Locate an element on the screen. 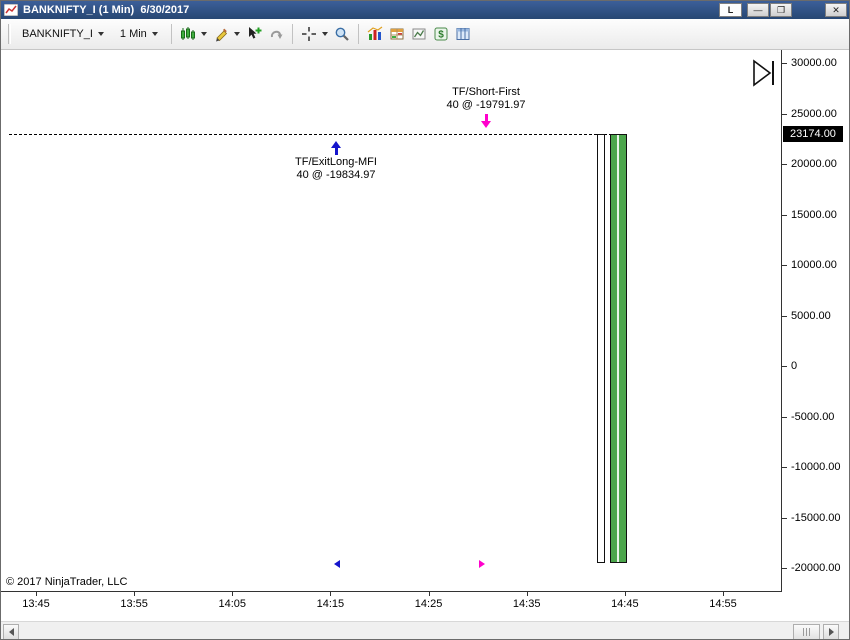  chart-style-icon is located at coordinates (188, 34).